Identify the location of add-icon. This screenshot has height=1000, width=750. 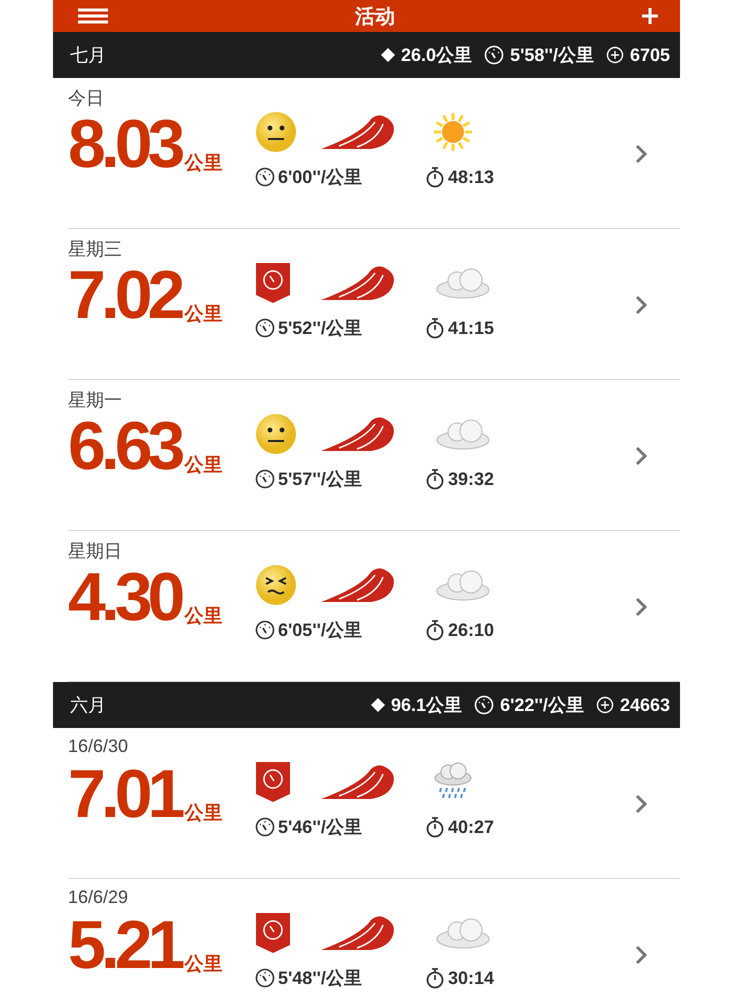
(650, 16).